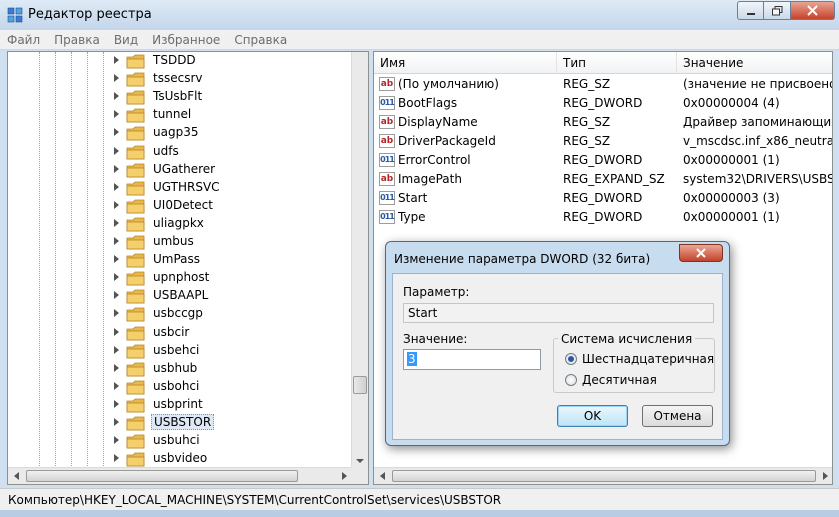 This screenshot has width=839, height=517. Describe the element at coordinates (777, 10) in the screenshot. I see `maximize-button` at that location.